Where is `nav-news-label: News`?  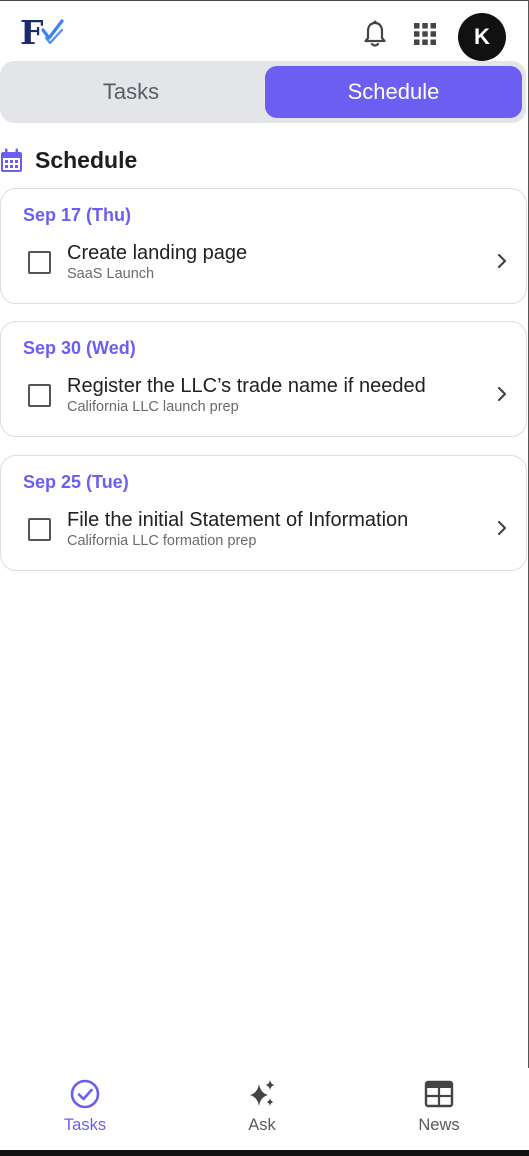
nav-news-label: News is located at coordinates (439, 1125).